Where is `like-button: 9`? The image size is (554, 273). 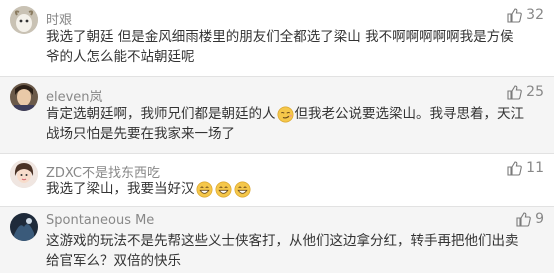
like-button: 9 is located at coordinates (529, 219).